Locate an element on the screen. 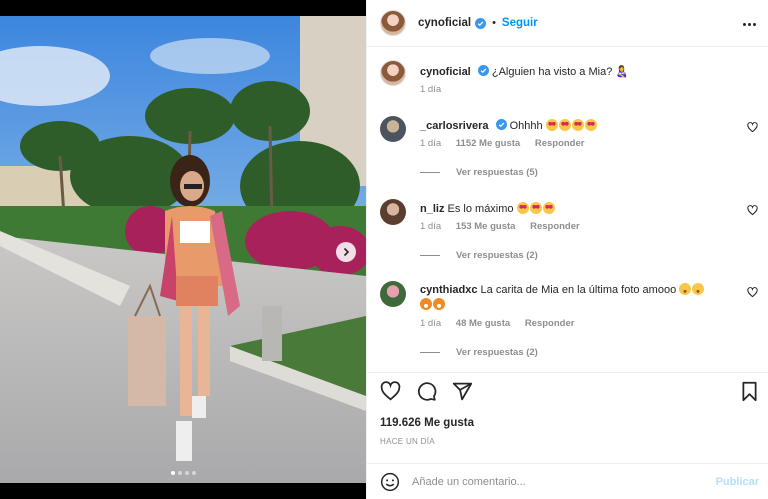 This screenshot has height=499, width=768. comment-meta: 1 día 1152 Me gusta Responder is located at coordinates (508, 143).